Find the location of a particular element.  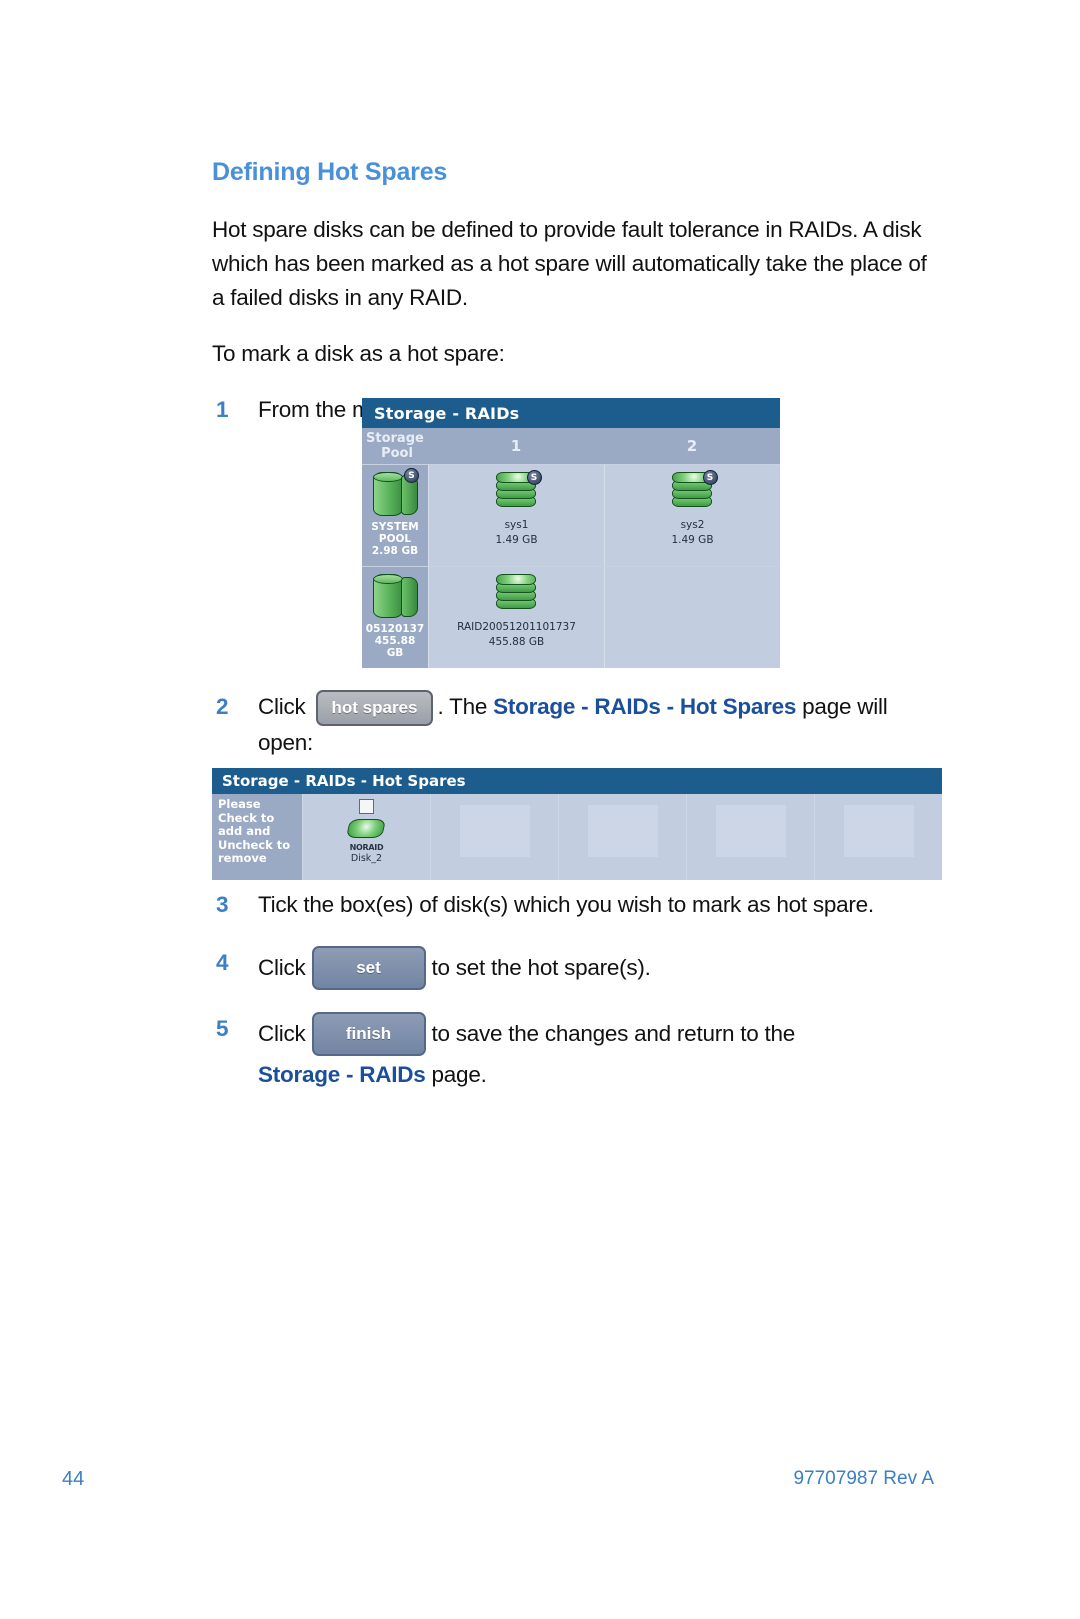

pool-label-line1: 05120137 is located at coordinates (395, 629).